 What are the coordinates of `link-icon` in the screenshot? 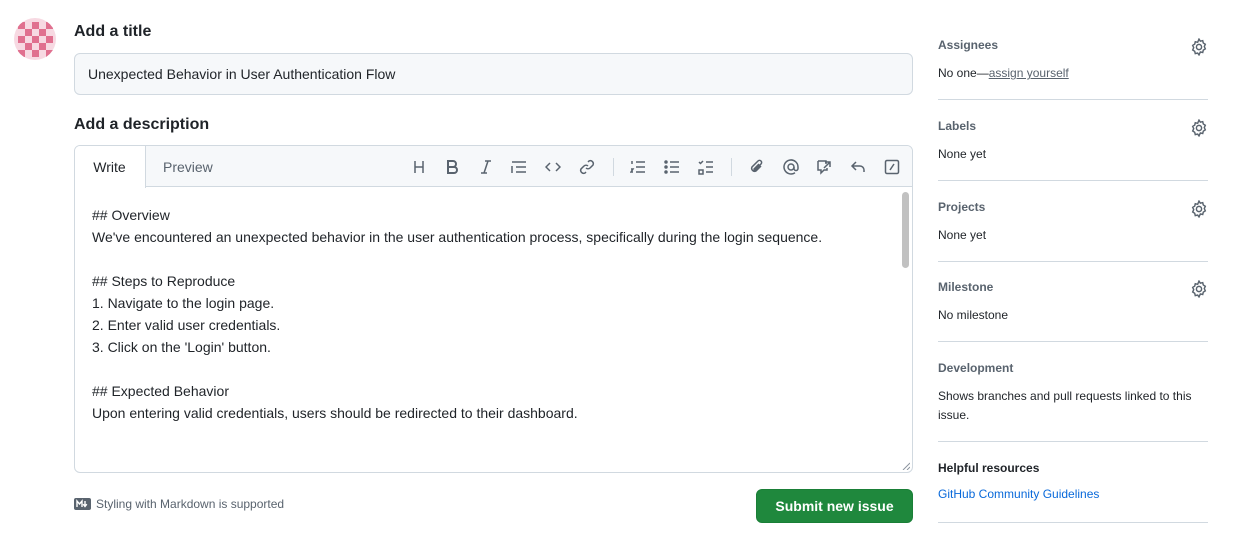 It's located at (587, 167).